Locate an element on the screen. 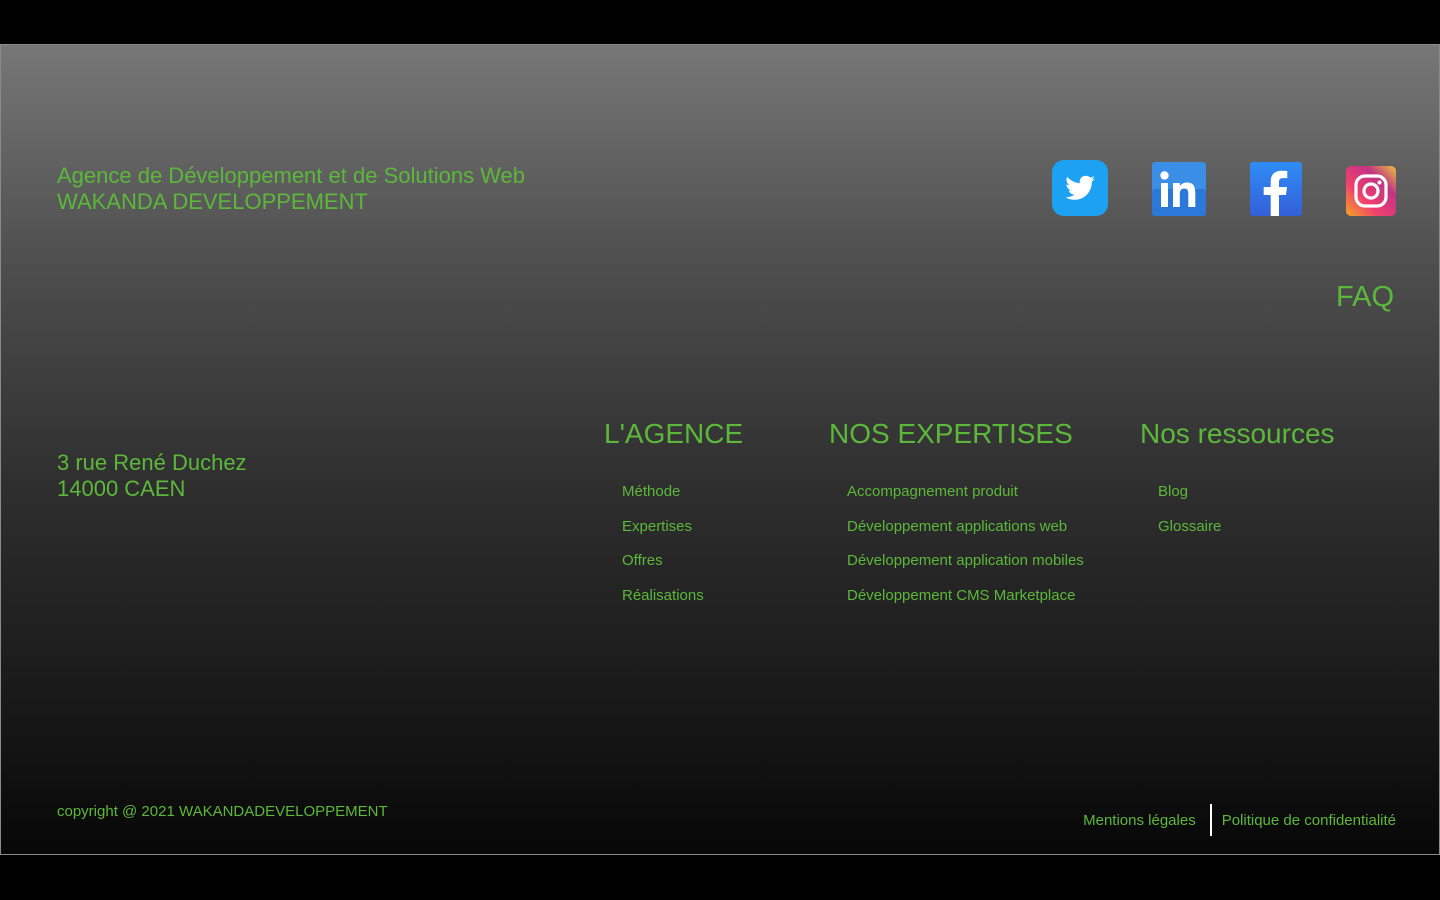  link-accompagnement-produit: Accompagnement produit is located at coordinates (965, 500).